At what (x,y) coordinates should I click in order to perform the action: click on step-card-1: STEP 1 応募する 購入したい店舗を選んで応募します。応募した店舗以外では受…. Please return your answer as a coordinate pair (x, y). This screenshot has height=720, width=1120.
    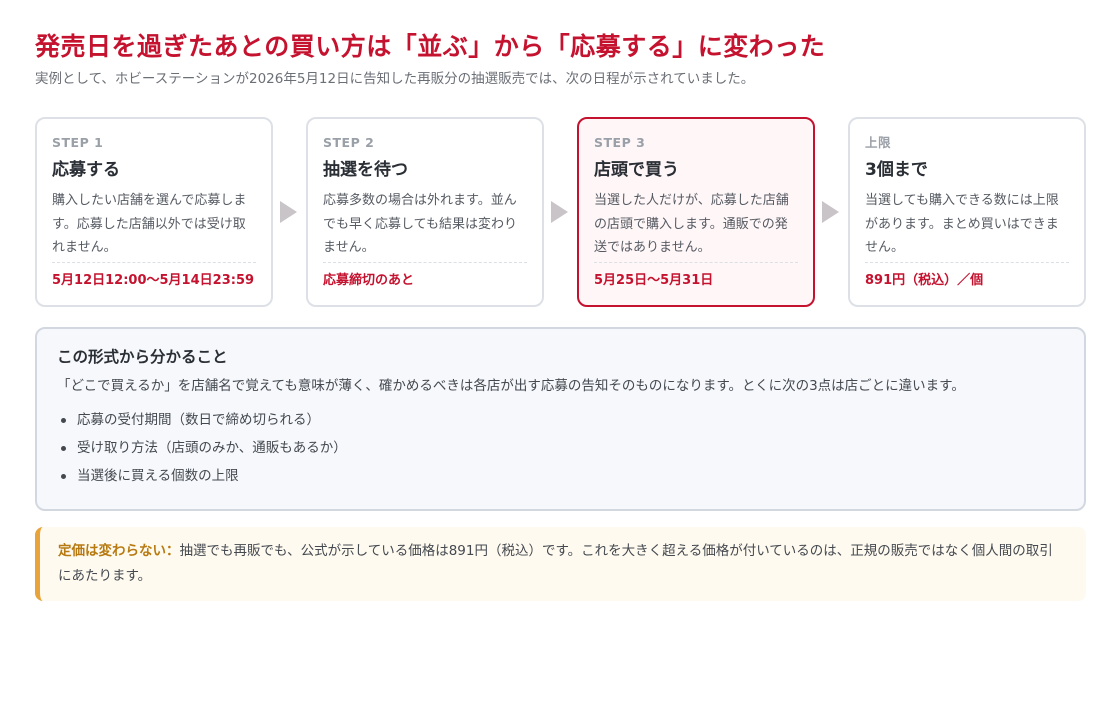
    Looking at the image, I should click on (154, 212).